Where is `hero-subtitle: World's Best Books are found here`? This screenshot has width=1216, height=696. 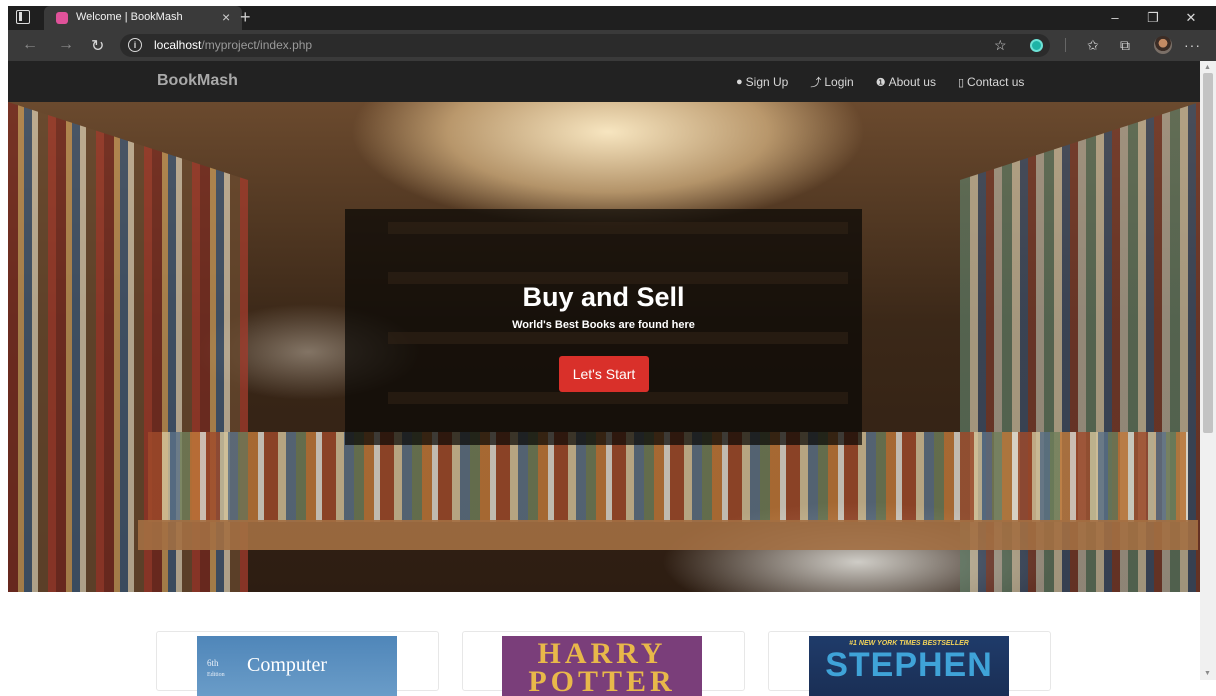 hero-subtitle: World's Best Books are found here is located at coordinates (603, 325).